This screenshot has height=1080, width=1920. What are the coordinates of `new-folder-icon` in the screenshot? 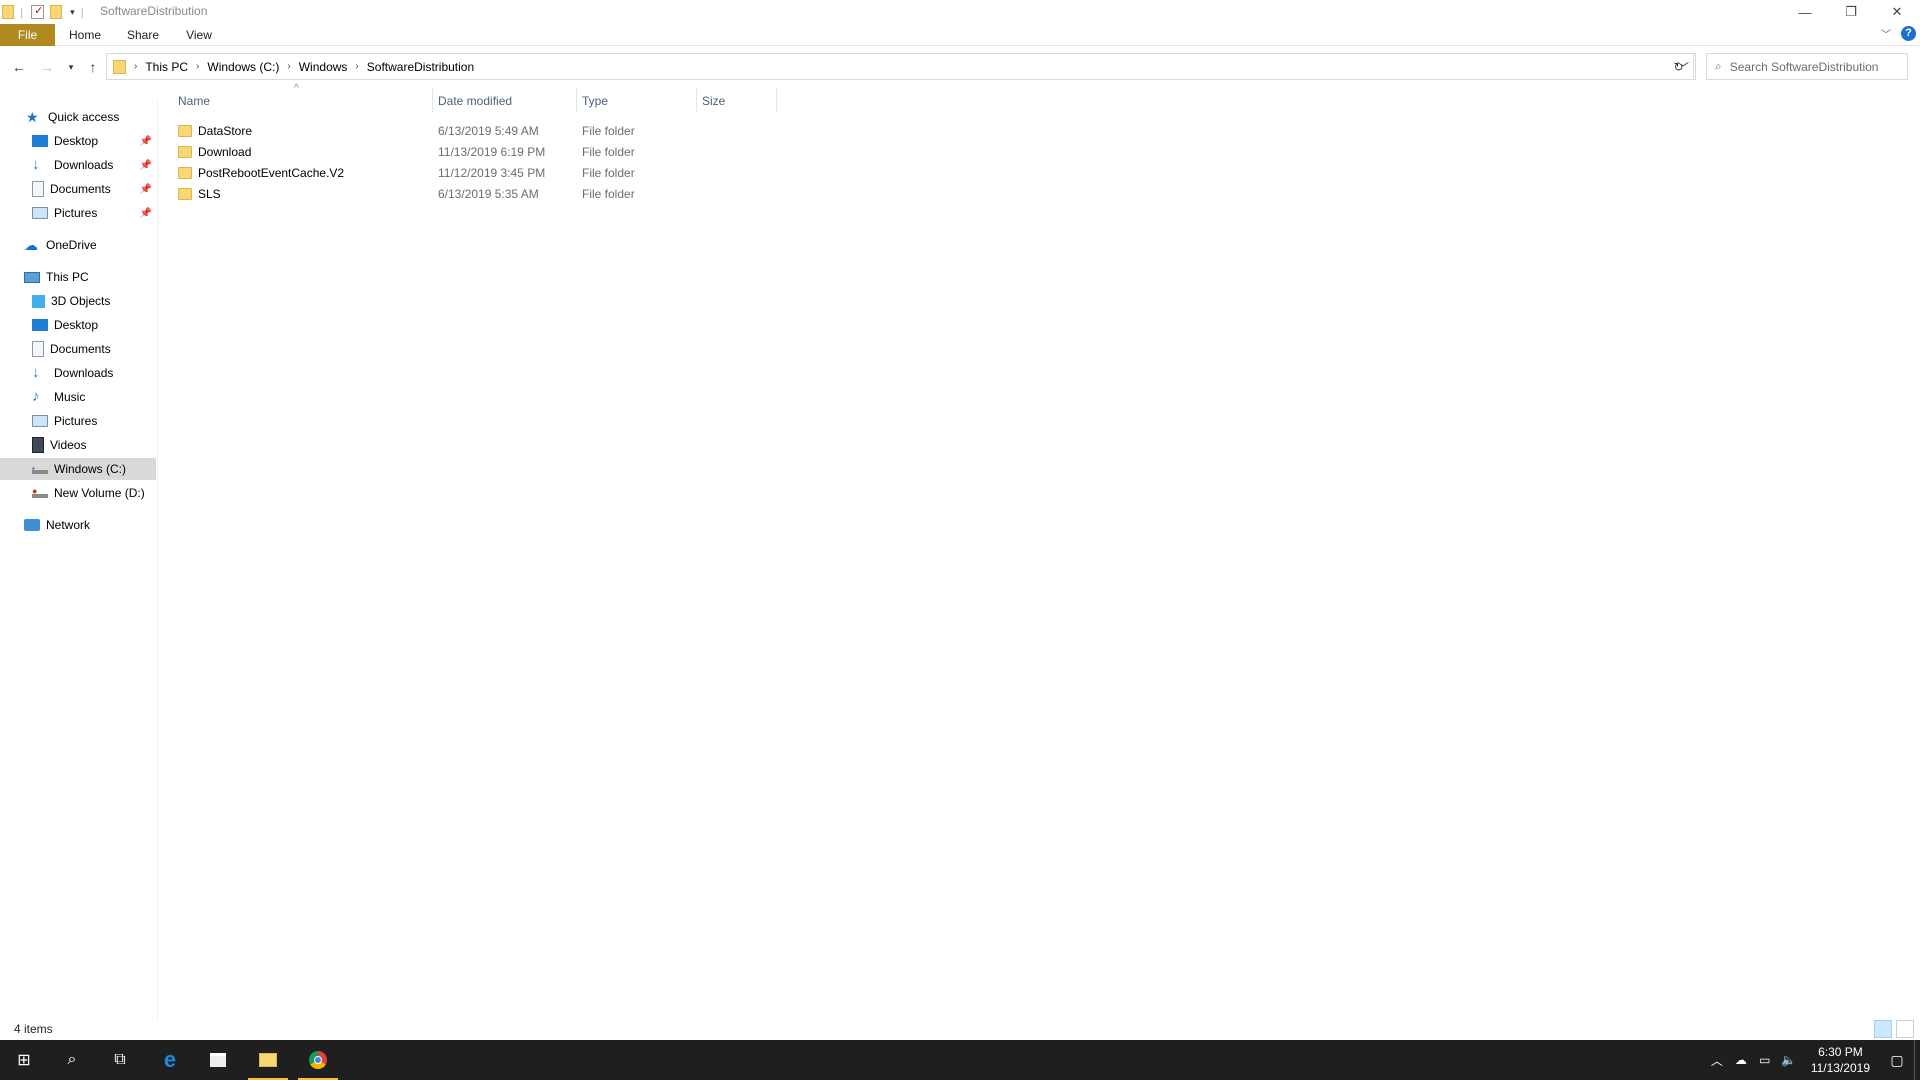 It's located at (56, 12).